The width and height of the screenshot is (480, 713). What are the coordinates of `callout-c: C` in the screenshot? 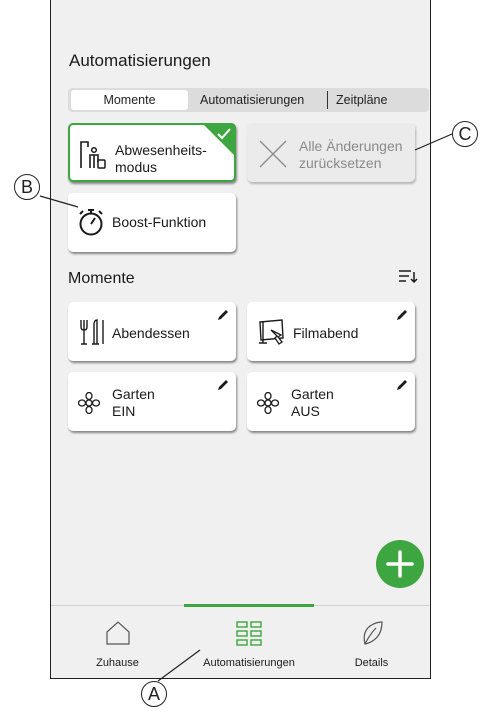 It's located at (465, 134).